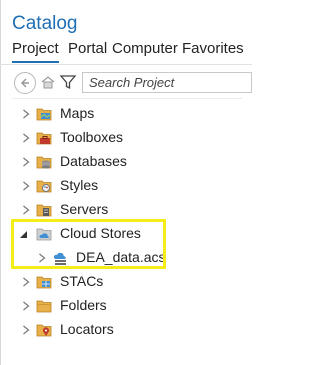 This screenshot has width=320, height=365. Describe the element at coordinates (126, 114) in the screenshot. I see `tree-item-maps: Maps` at that location.